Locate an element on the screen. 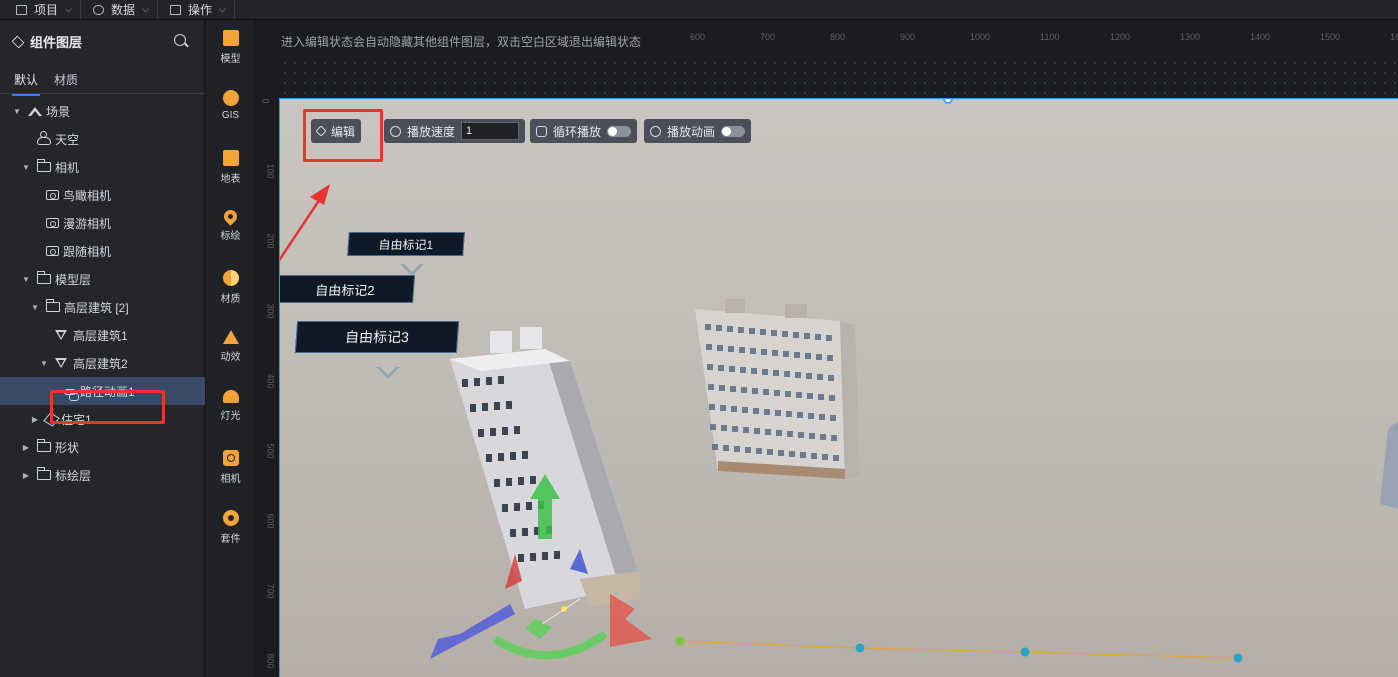 The width and height of the screenshot is (1398, 677). residential-building-edge is located at coordinates (1389, 465).